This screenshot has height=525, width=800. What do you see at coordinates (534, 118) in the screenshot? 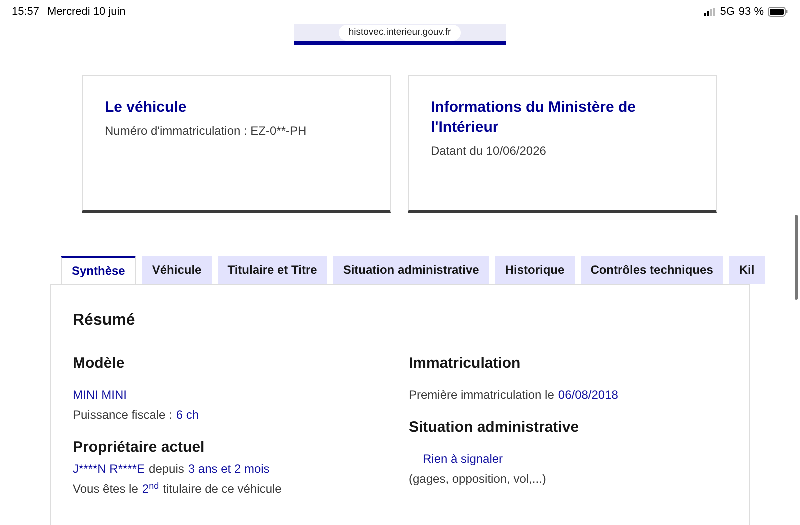
I see `card-title: Informations du Ministère de l'Intérieur` at bounding box center [534, 118].